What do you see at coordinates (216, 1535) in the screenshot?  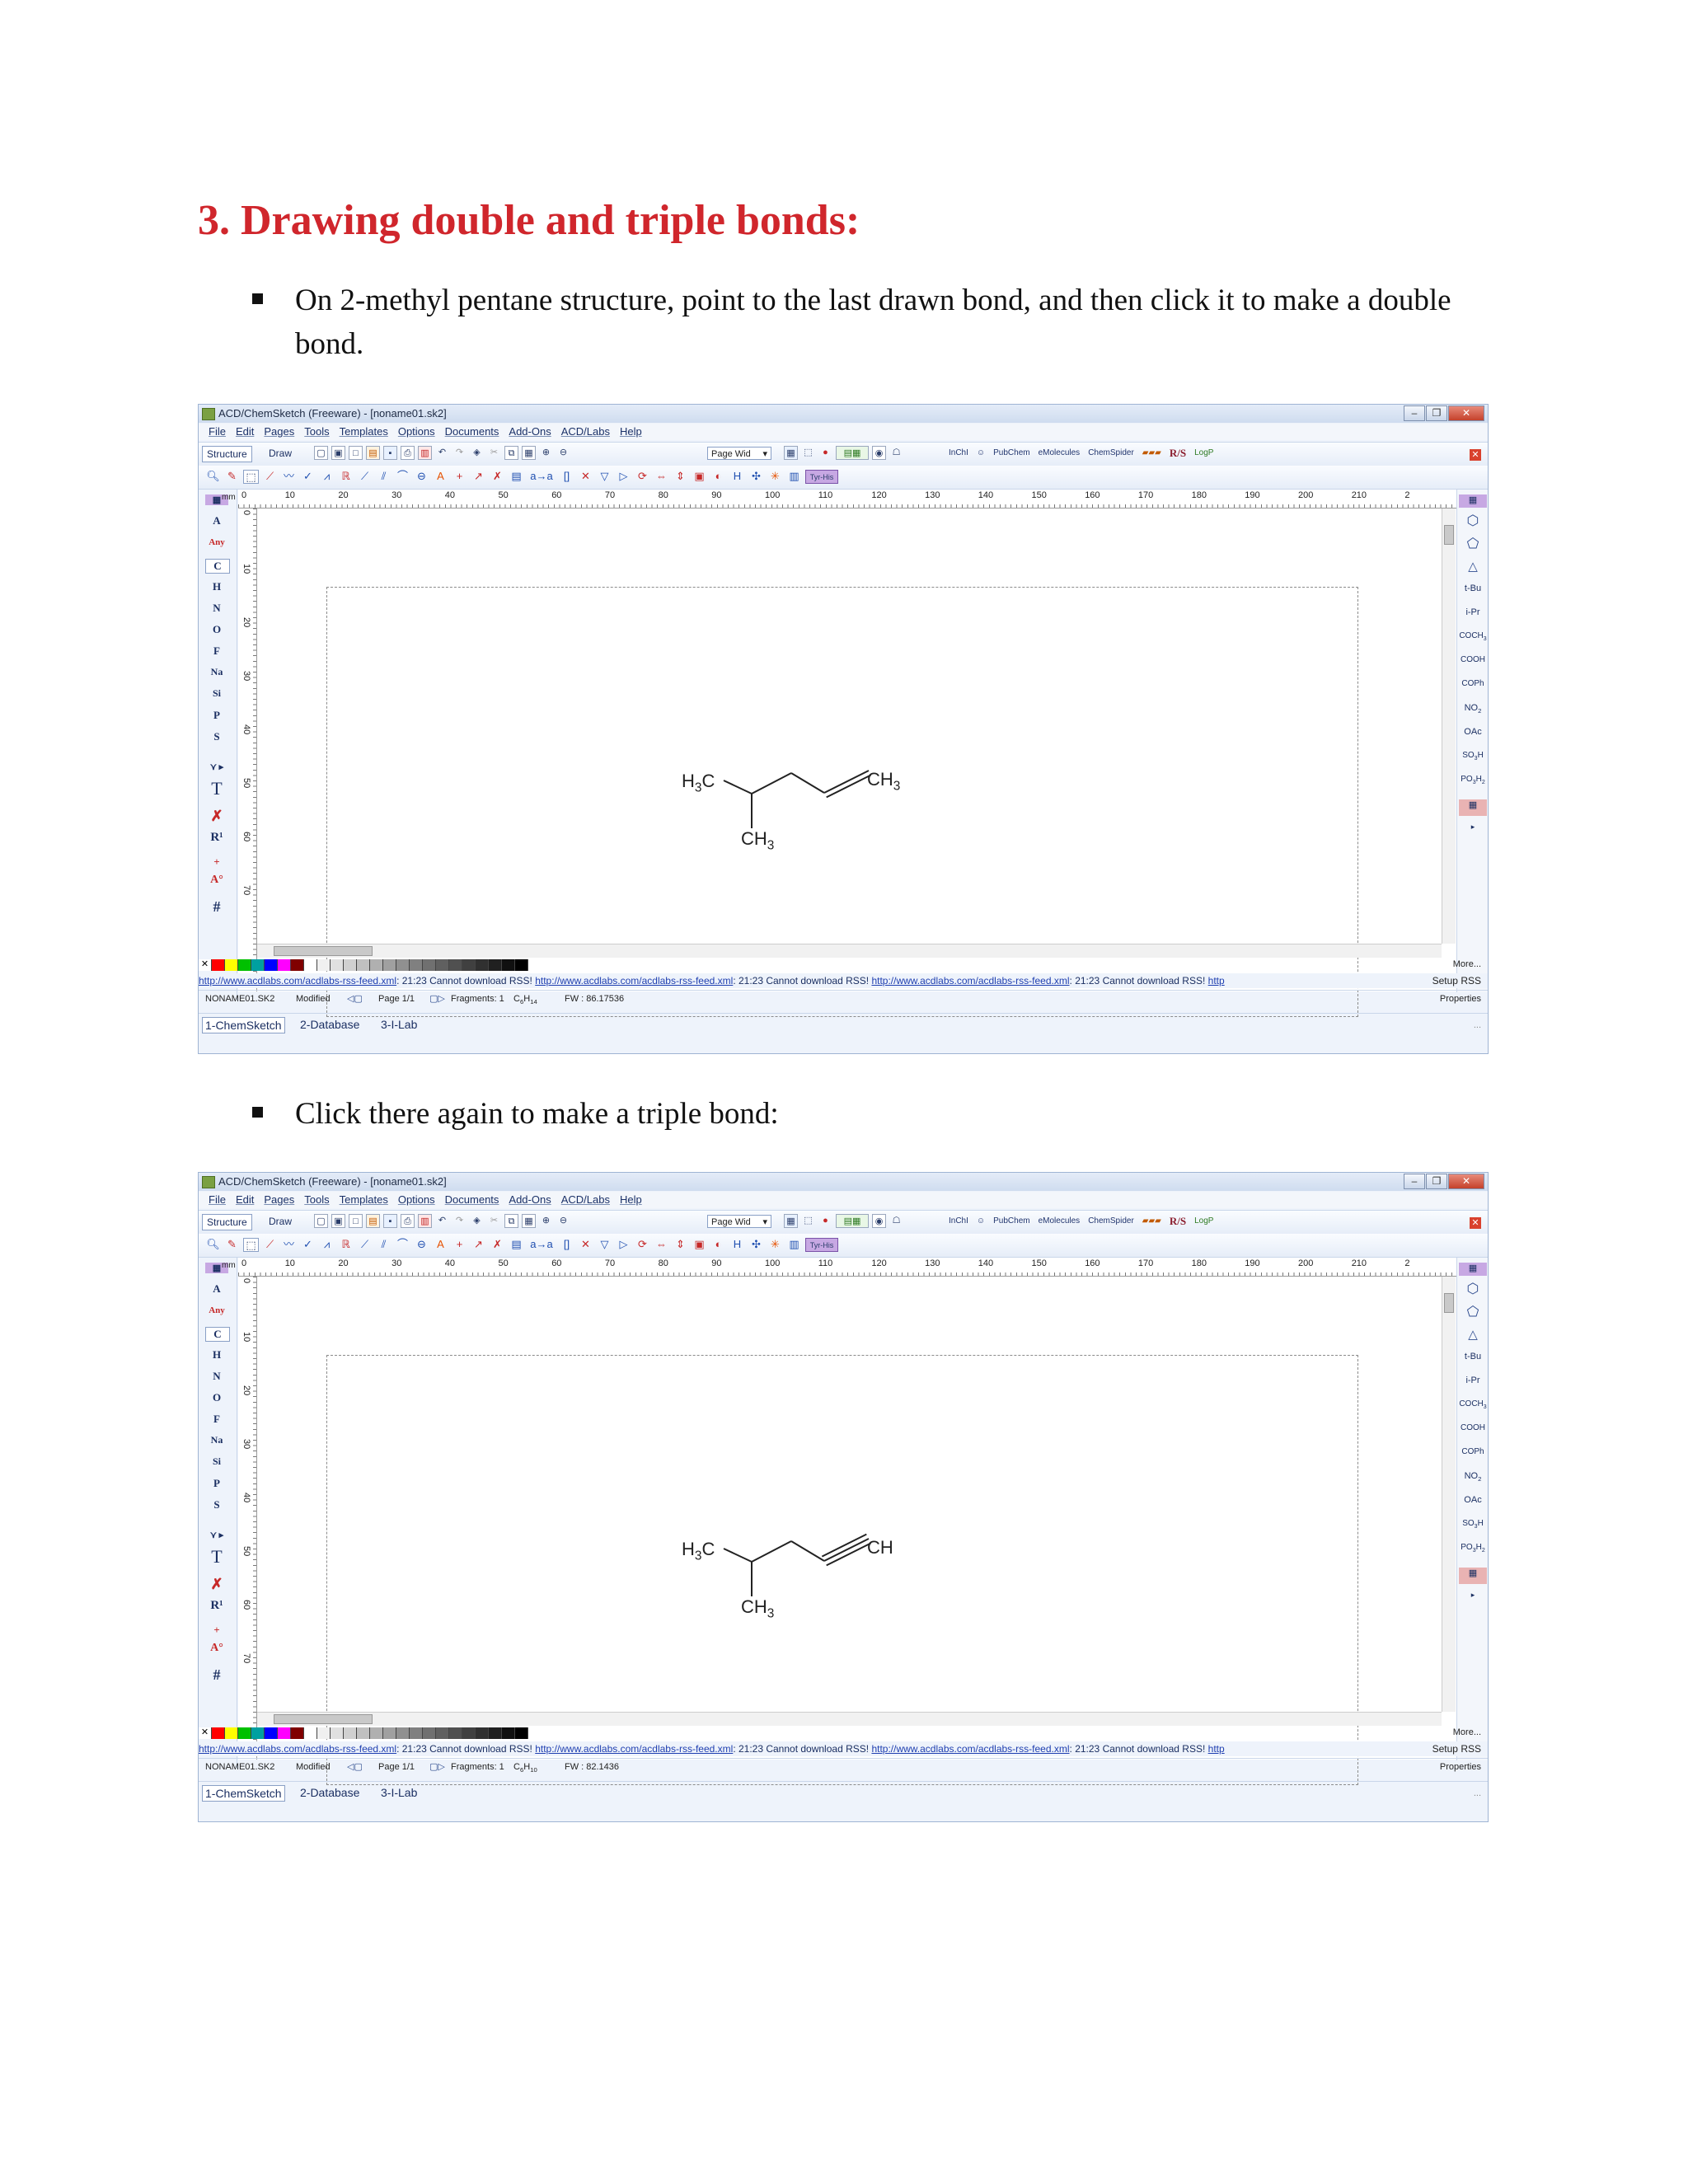 I see `element-more-icon: ⋎ ▸` at bounding box center [216, 1535].